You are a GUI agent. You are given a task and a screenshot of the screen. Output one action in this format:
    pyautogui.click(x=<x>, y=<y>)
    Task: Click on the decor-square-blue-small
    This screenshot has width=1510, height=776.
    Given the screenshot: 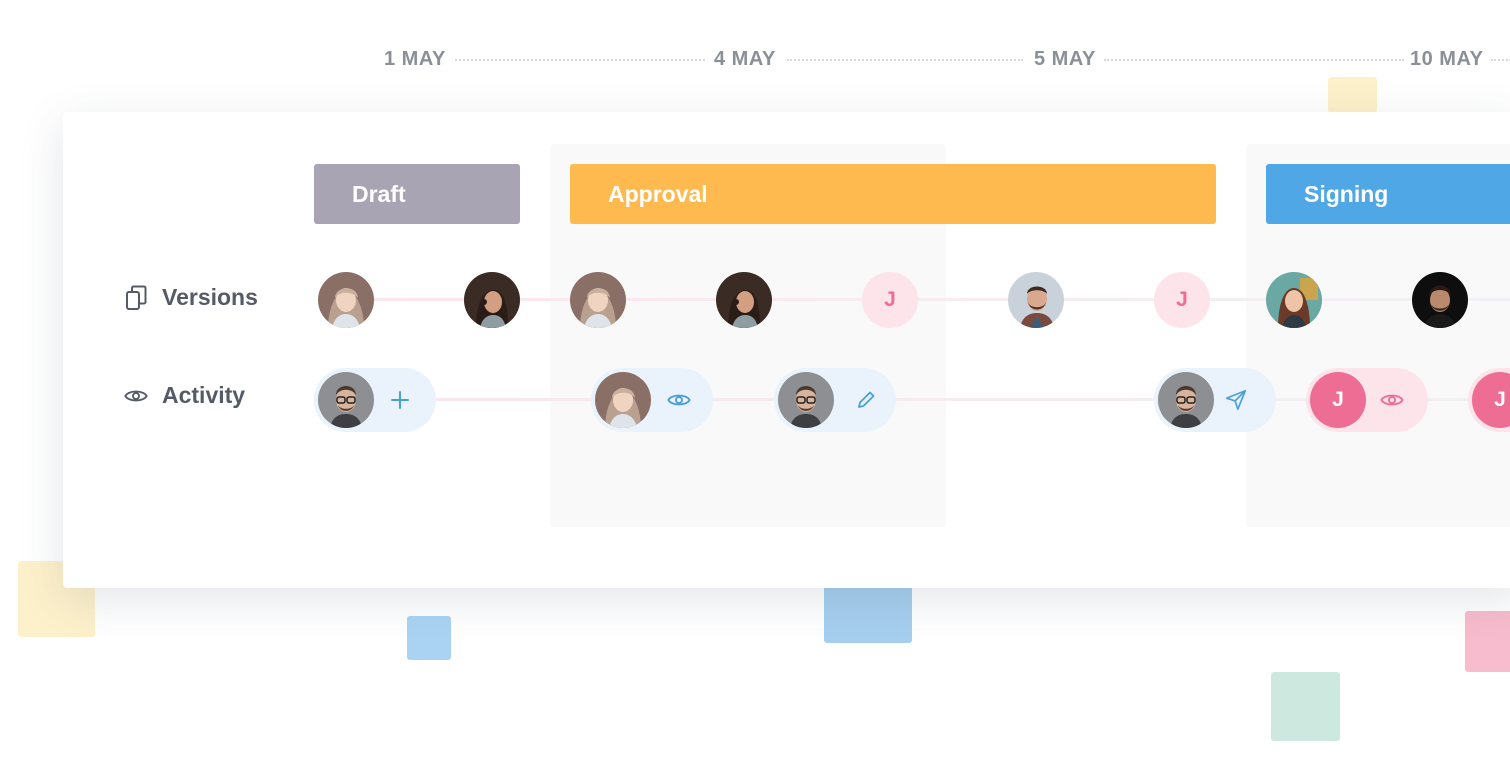 What is the action you would take?
    pyautogui.click(x=429, y=638)
    